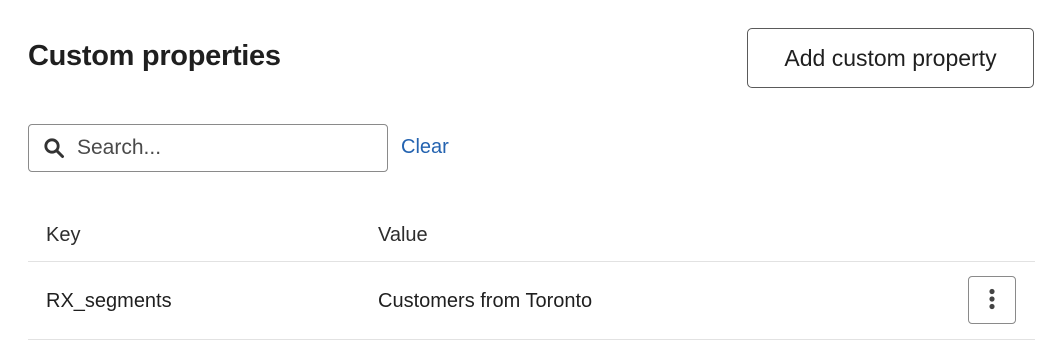  I want to click on more-vertical-icon, so click(992, 300).